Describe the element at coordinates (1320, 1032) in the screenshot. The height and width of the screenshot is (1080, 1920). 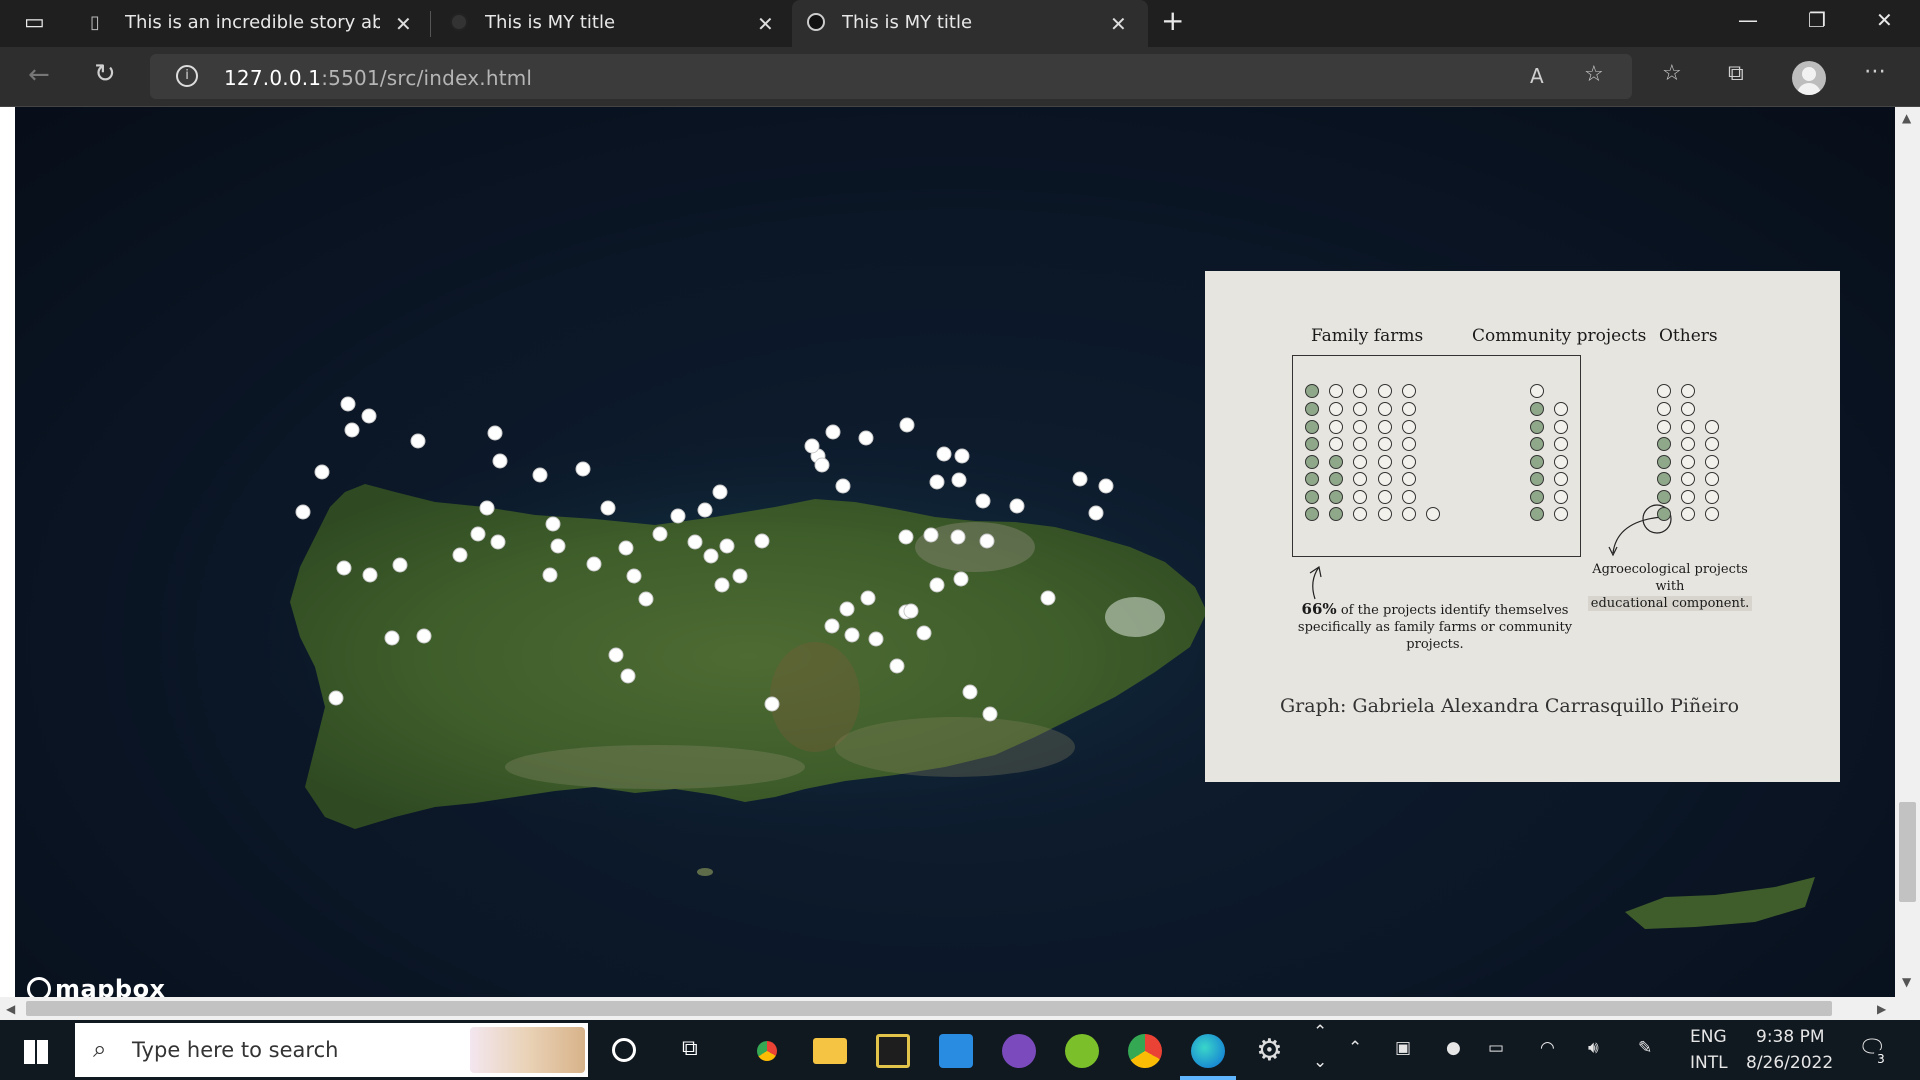
I see `chevron-up-icon: ⌃` at that location.